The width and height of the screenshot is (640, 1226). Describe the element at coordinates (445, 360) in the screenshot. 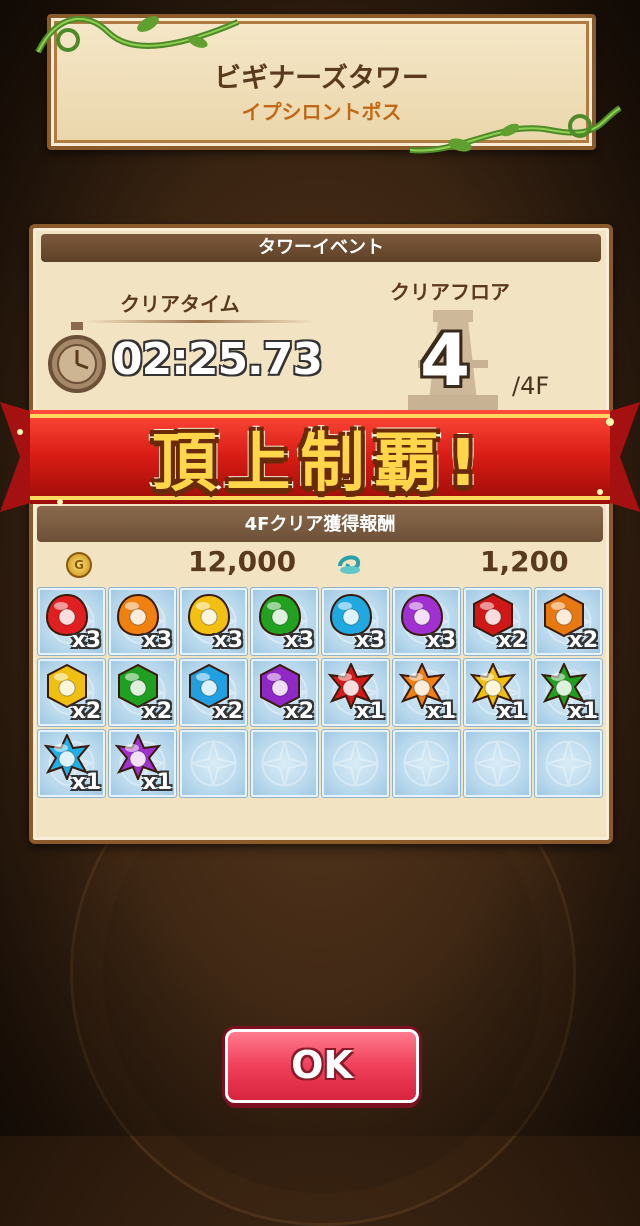

I see `clear-floor-value: 4` at that location.